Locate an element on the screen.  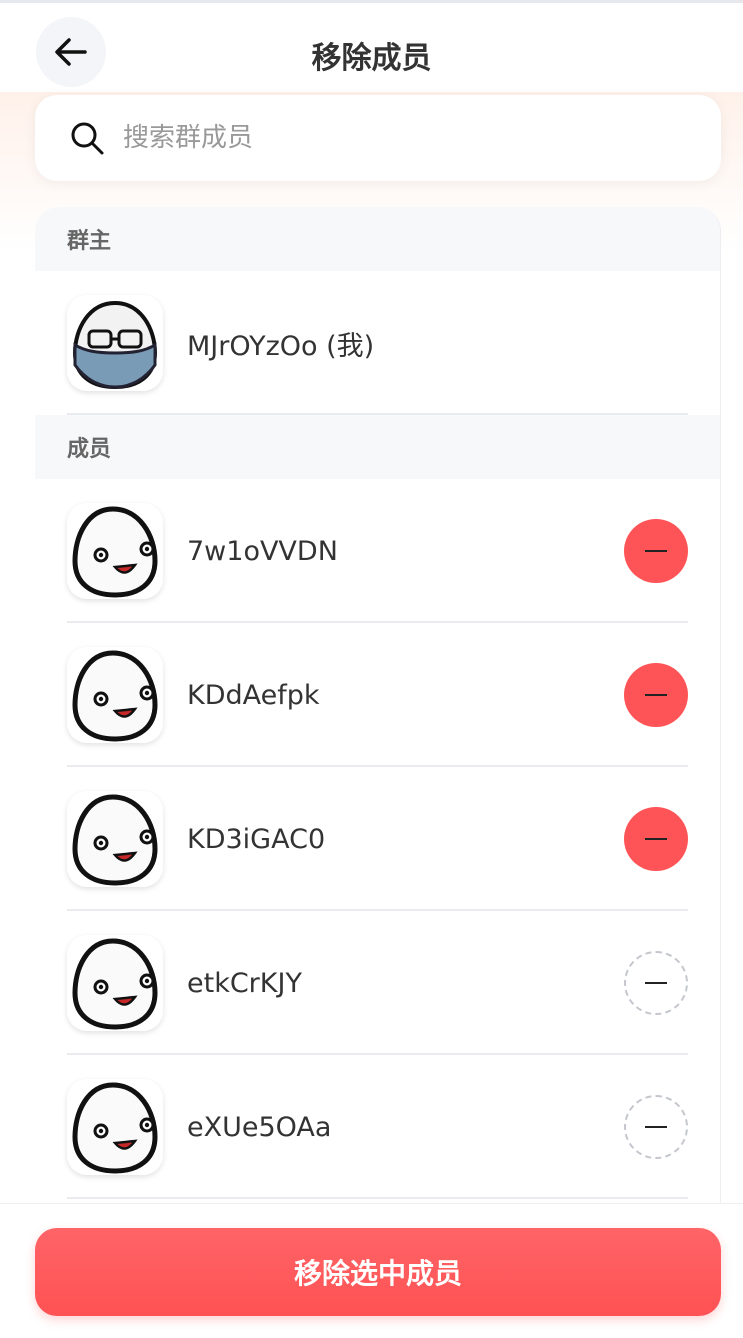
section-header-owner: 群主 is located at coordinates (377, 239).